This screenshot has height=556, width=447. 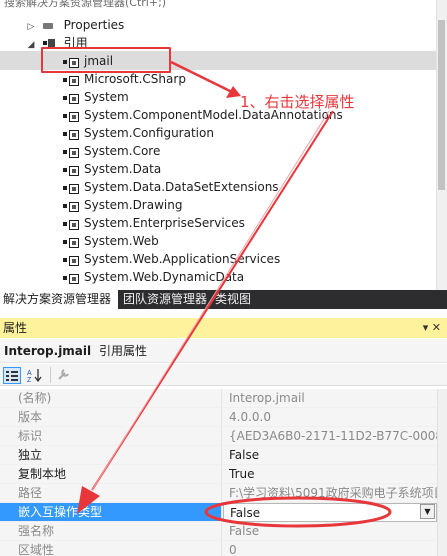 I want to click on tree-item-label: Microsoft.CSharp, so click(x=135, y=79).